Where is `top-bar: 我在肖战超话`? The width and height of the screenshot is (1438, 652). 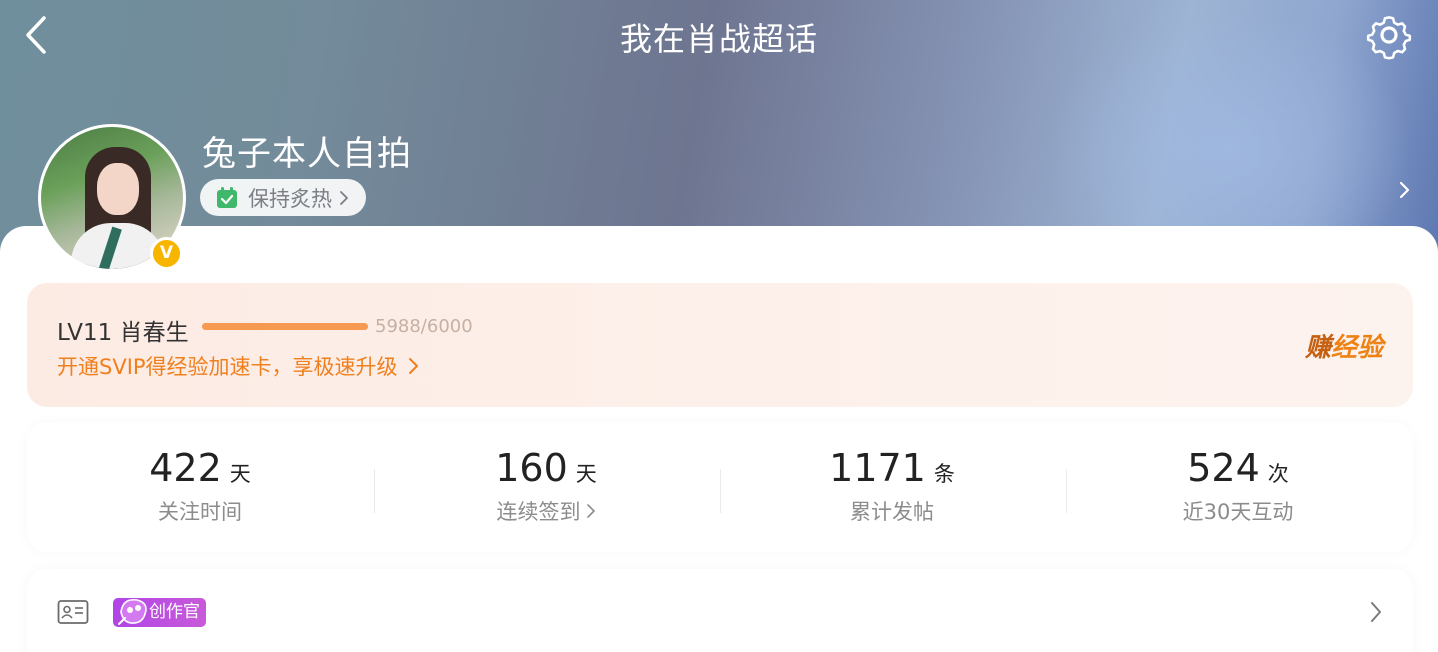
top-bar: 我在肖战超话 is located at coordinates (719, 35).